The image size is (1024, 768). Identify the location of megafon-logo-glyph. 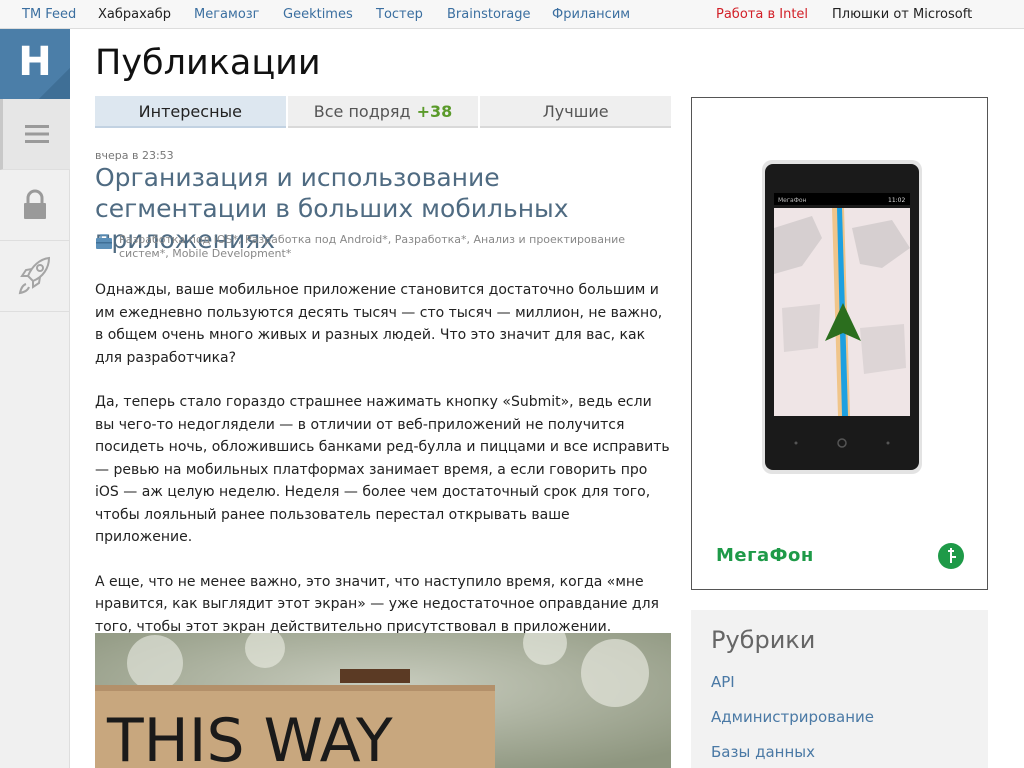
(952, 555).